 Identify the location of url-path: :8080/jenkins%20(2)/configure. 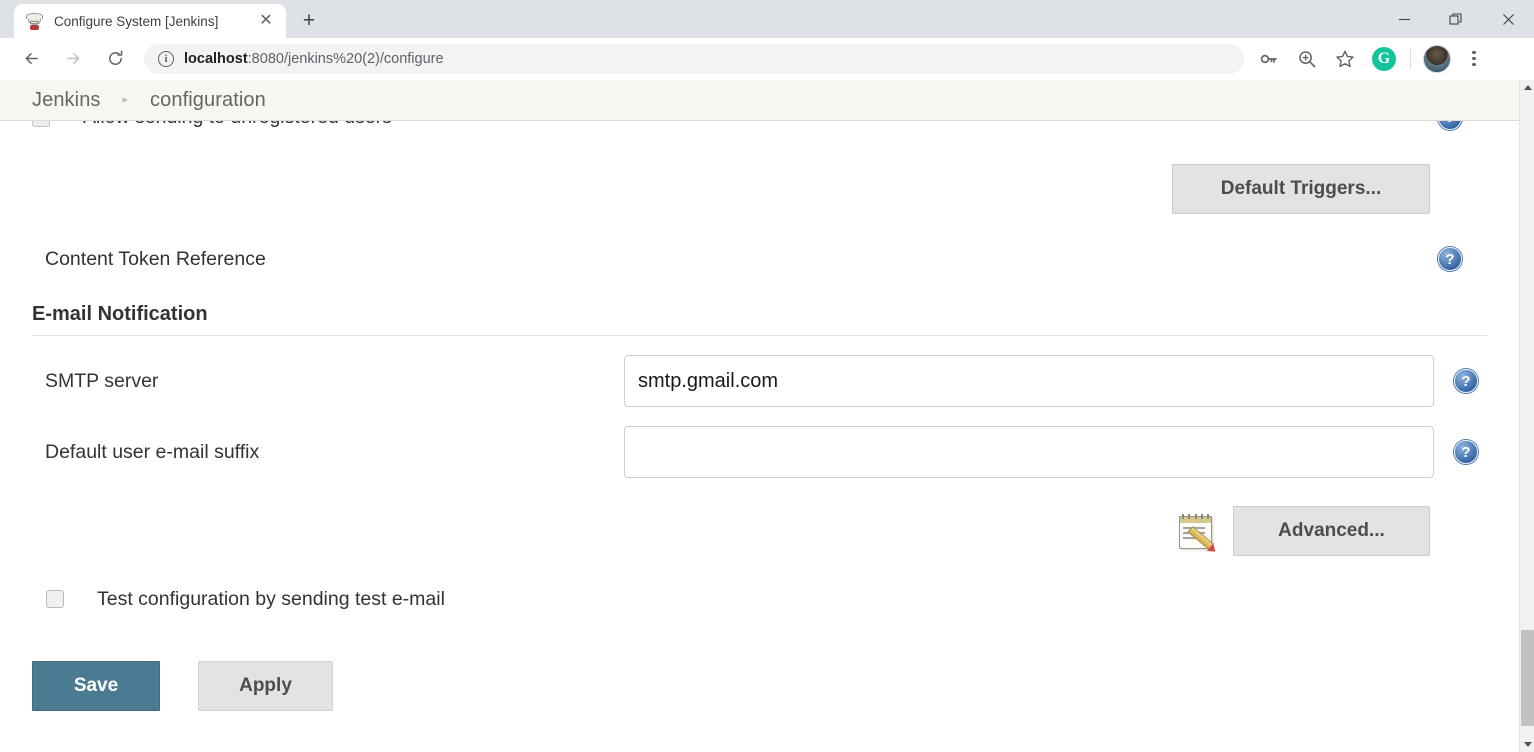
(345, 58).